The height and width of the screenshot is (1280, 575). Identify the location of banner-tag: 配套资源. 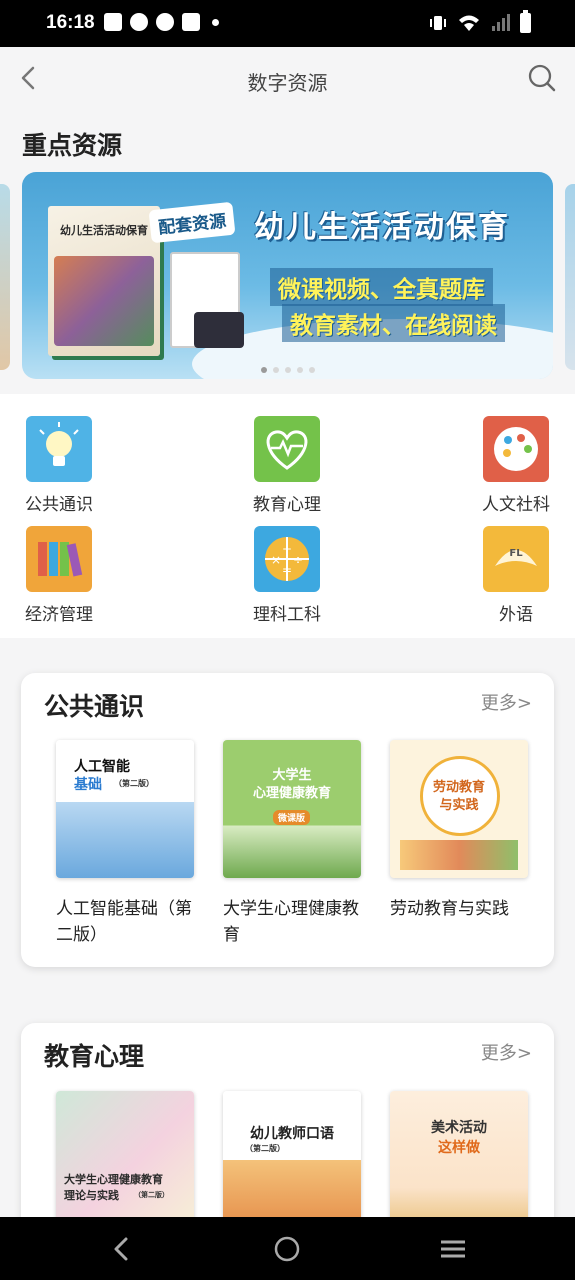
(192, 222).